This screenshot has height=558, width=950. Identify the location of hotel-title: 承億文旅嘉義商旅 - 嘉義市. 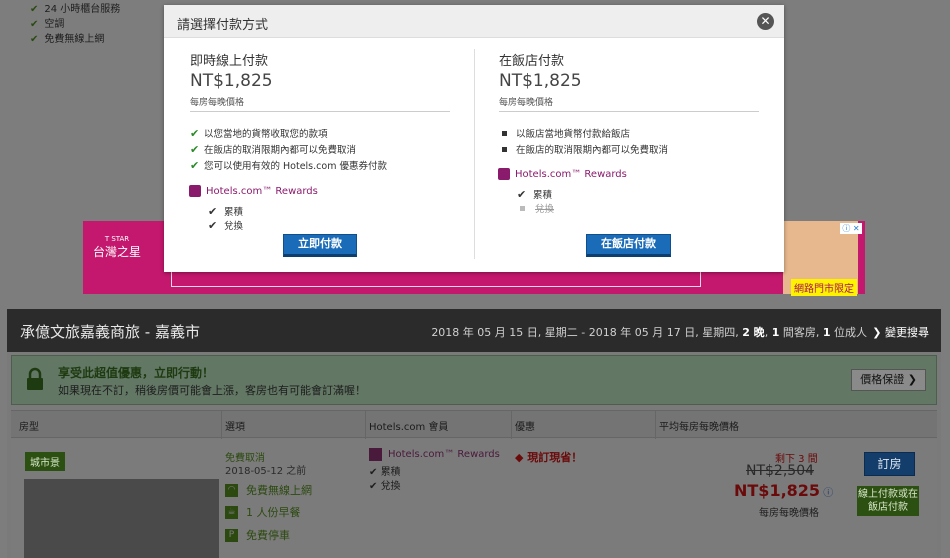
(110, 332).